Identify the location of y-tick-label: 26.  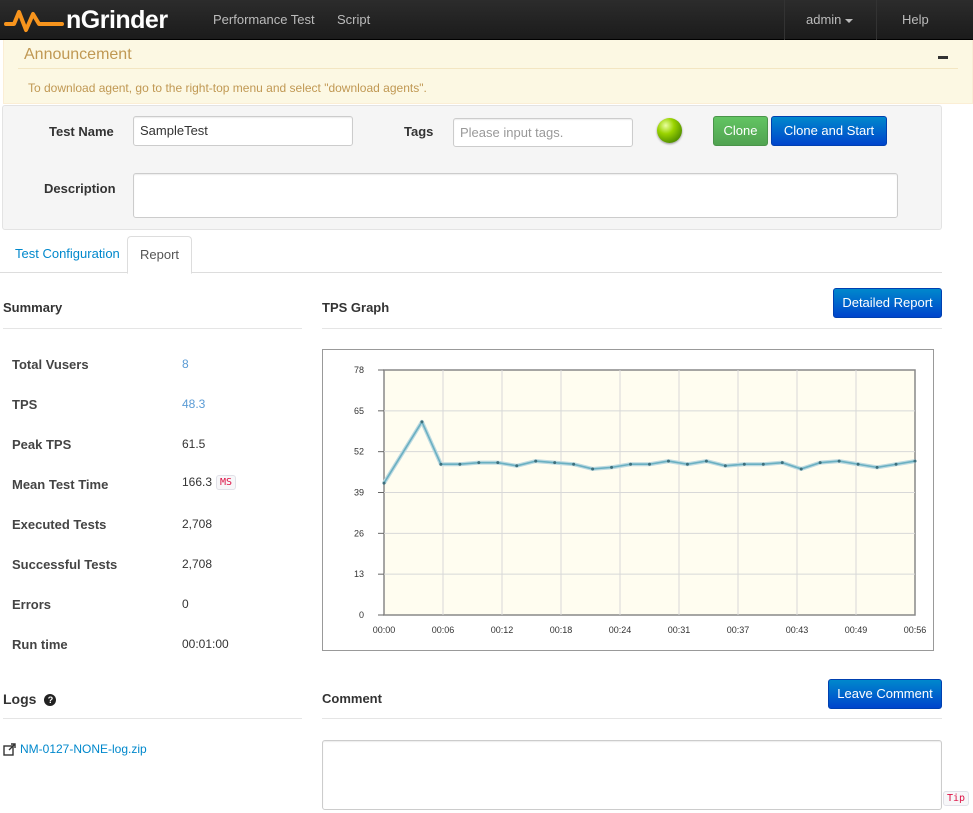
(359, 533).